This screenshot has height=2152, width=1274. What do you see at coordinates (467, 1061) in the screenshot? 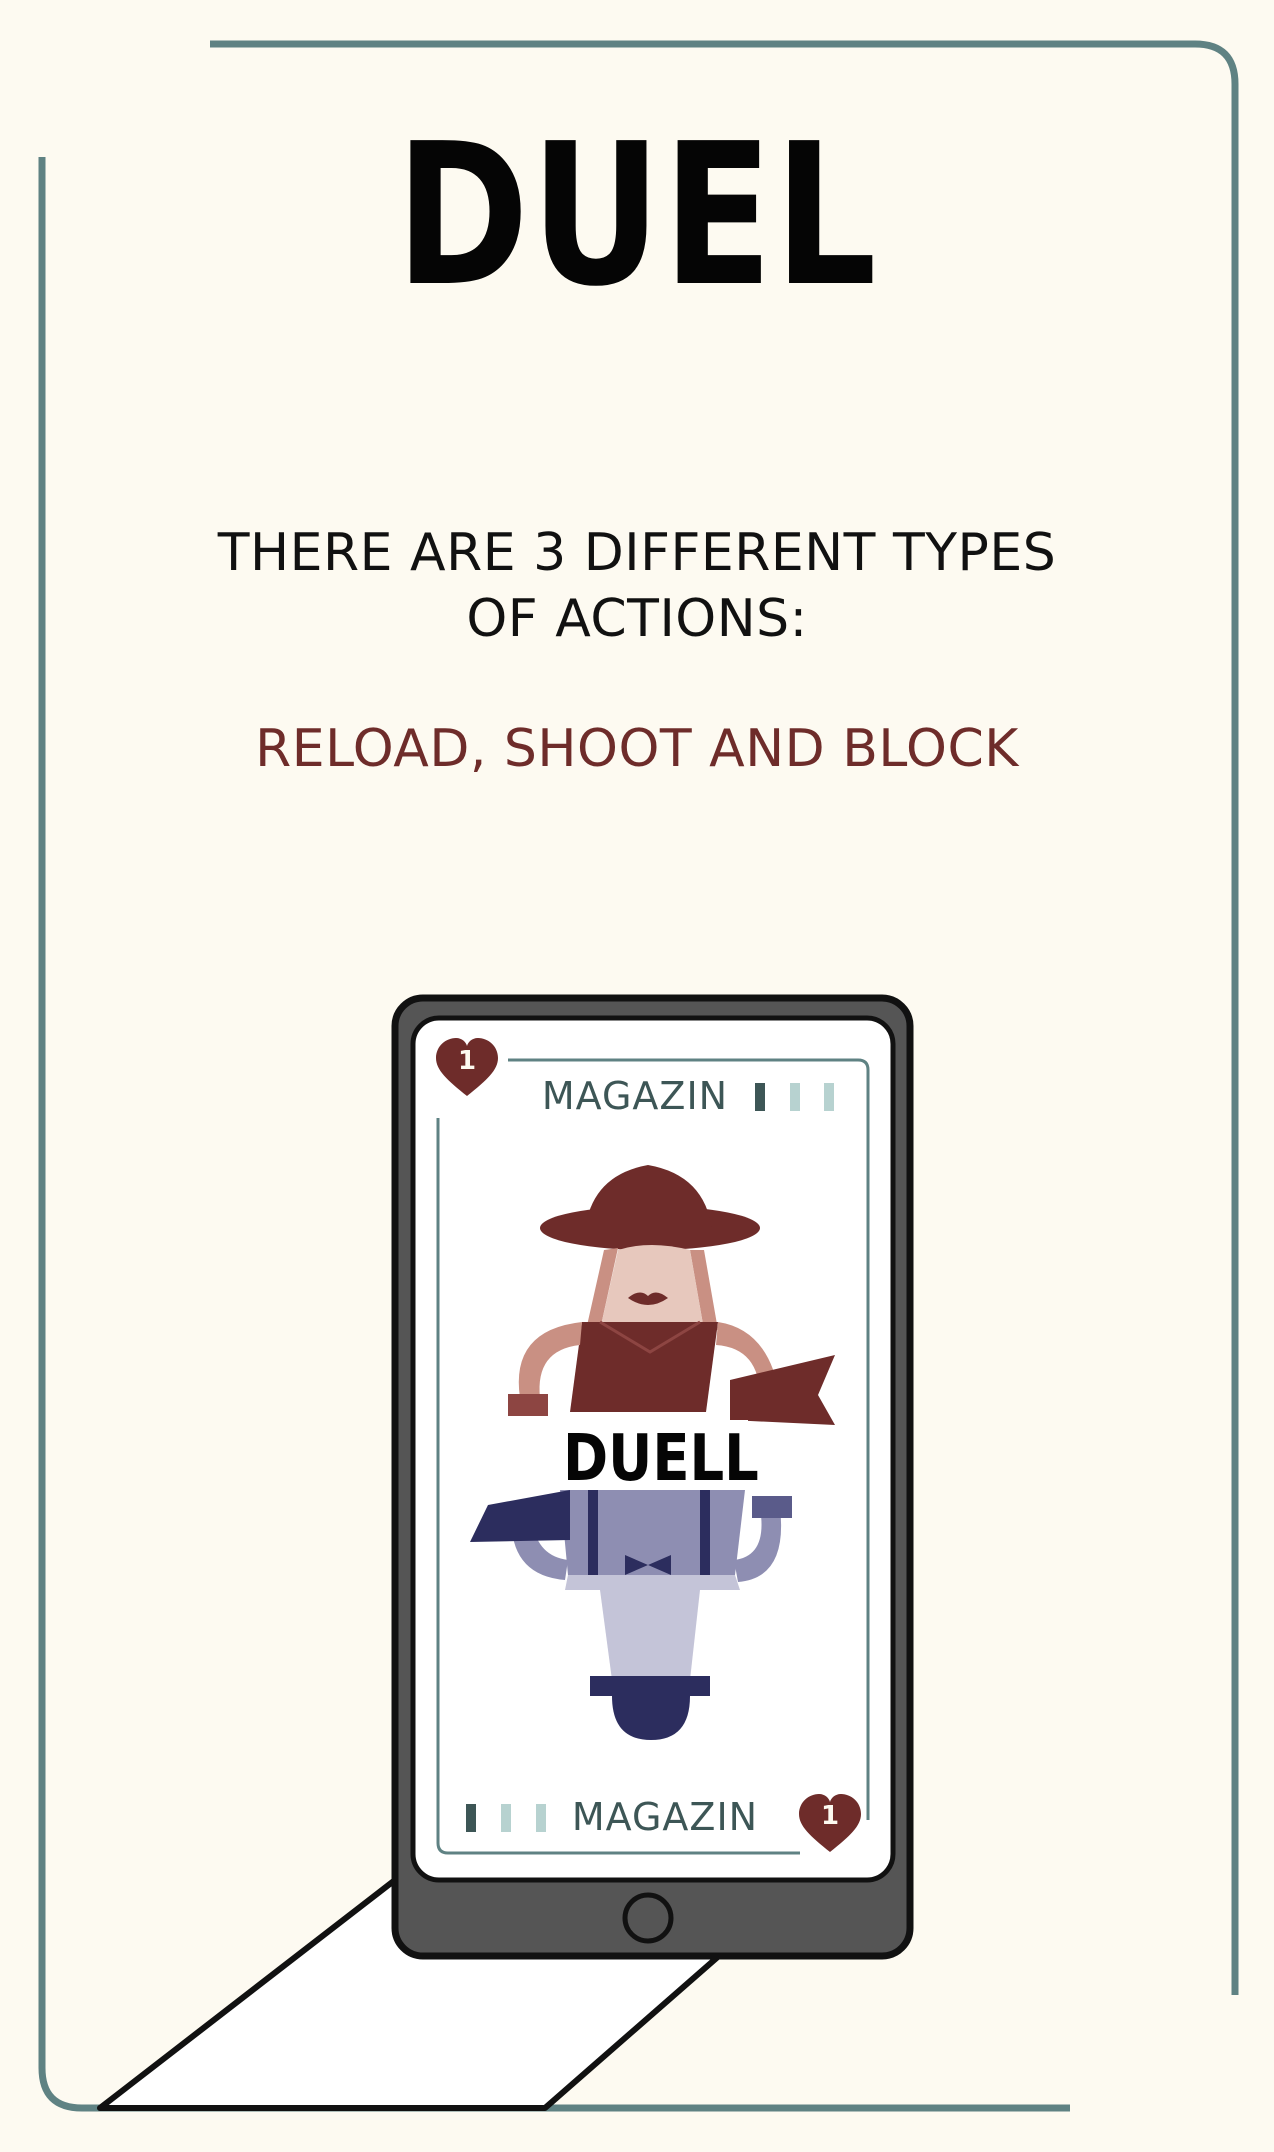
I see `card-top-value: 1` at bounding box center [467, 1061].